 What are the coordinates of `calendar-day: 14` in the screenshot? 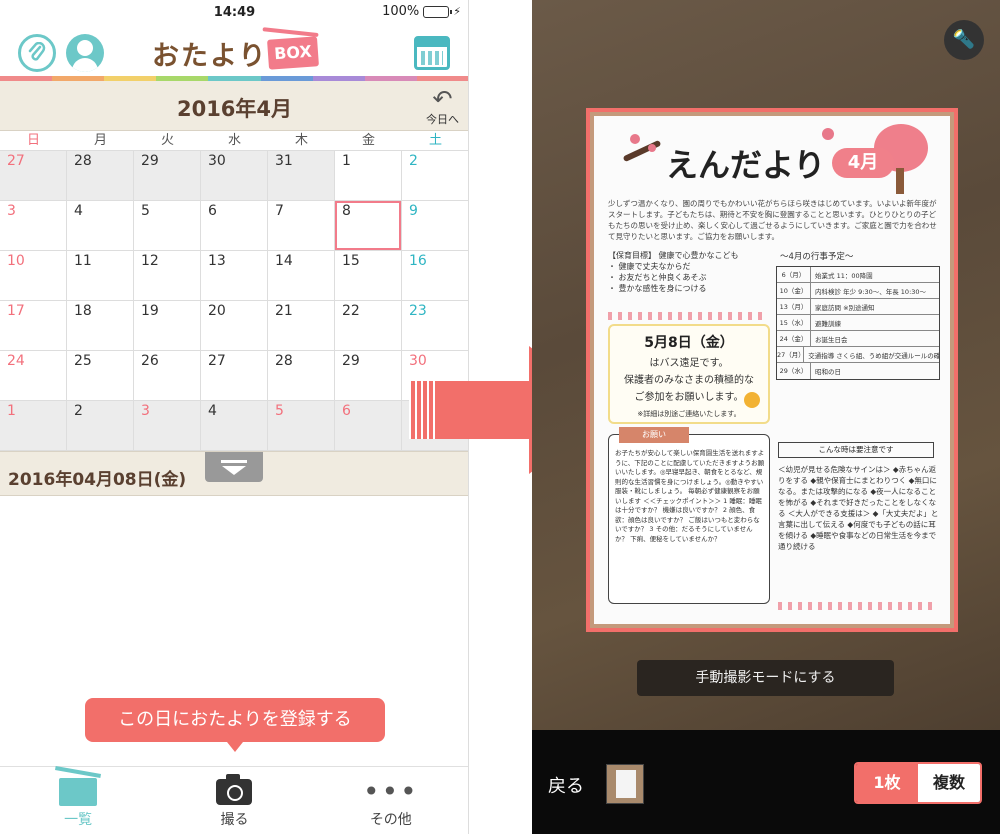 It's located at (301, 276).